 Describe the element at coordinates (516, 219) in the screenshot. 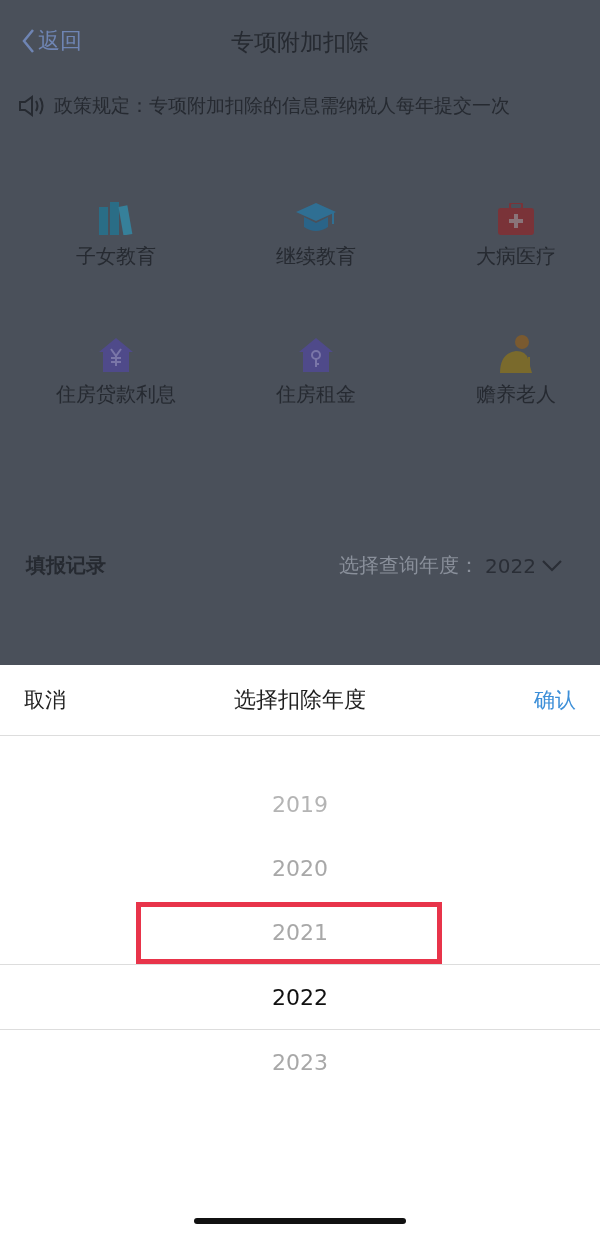

I see `medical-kit-icon` at that location.